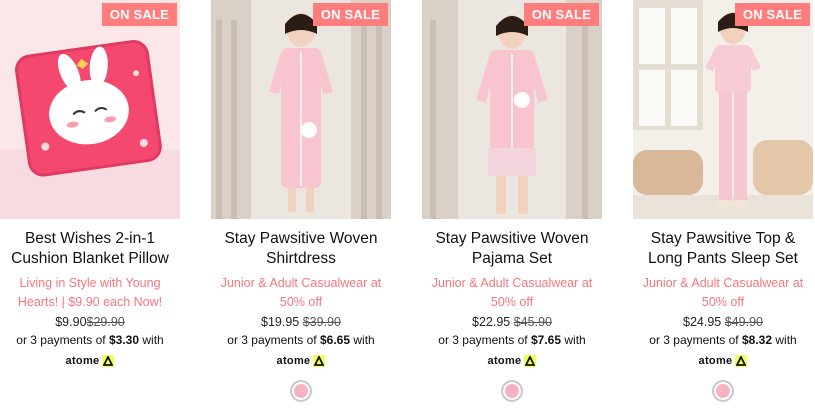 The width and height of the screenshot is (815, 412). Describe the element at coordinates (280, 322) in the screenshot. I see `sale-price: $19.95` at that location.